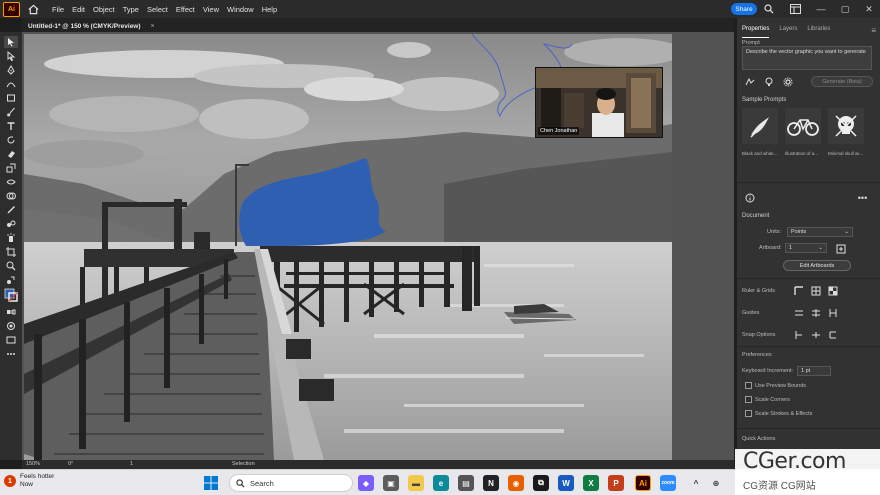  I want to click on generate-button: Generate (Beta), so click(842, 81).